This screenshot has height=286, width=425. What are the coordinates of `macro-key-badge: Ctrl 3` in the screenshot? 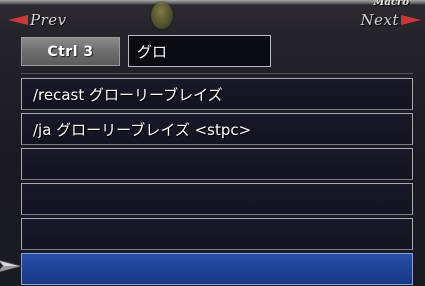 It's located at (70, 51).